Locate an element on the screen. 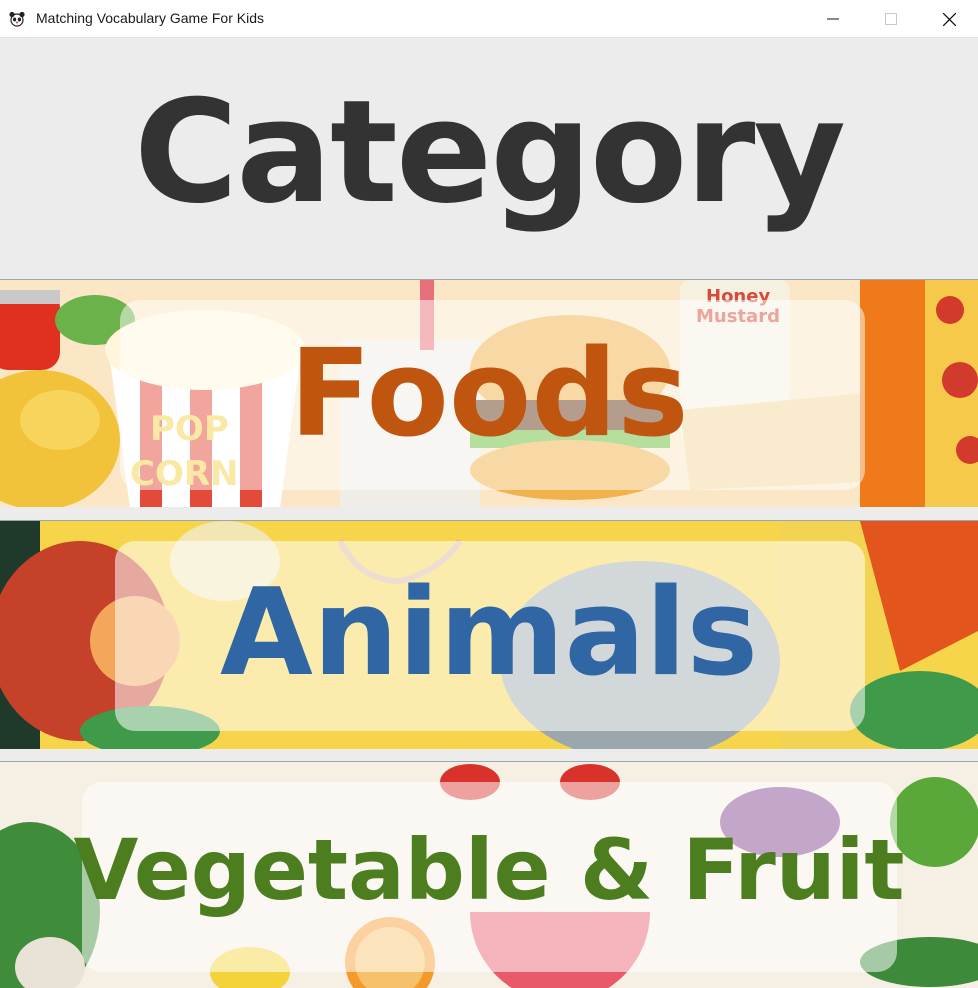 This screenshot has width=978, height=988. page-title: Category is located at coordinates (489, 152).